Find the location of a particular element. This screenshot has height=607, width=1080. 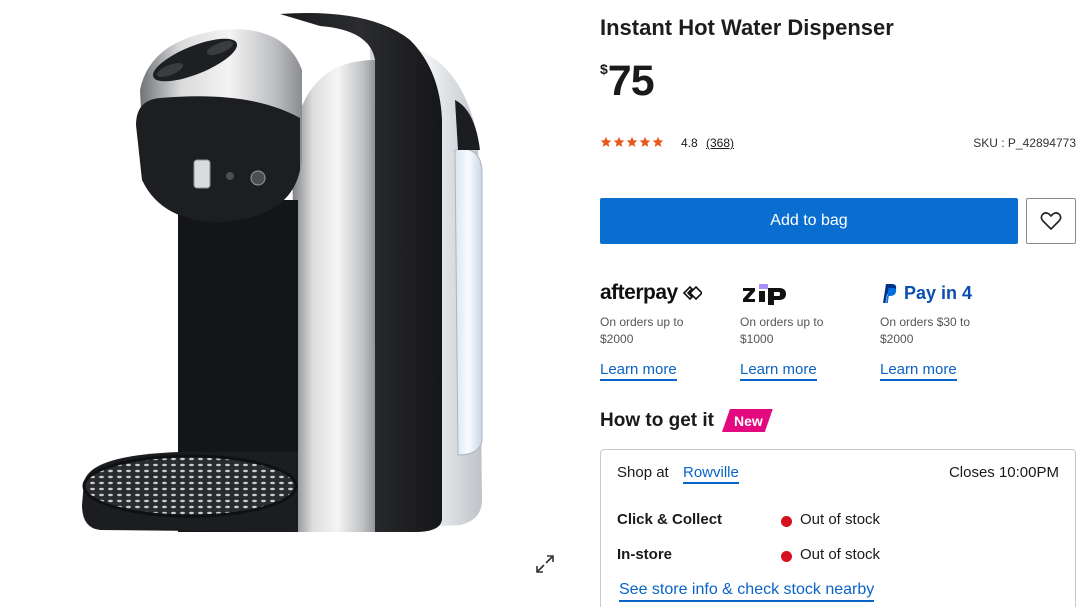

rating-value: 4.8 is located at coordinates (689, 143).